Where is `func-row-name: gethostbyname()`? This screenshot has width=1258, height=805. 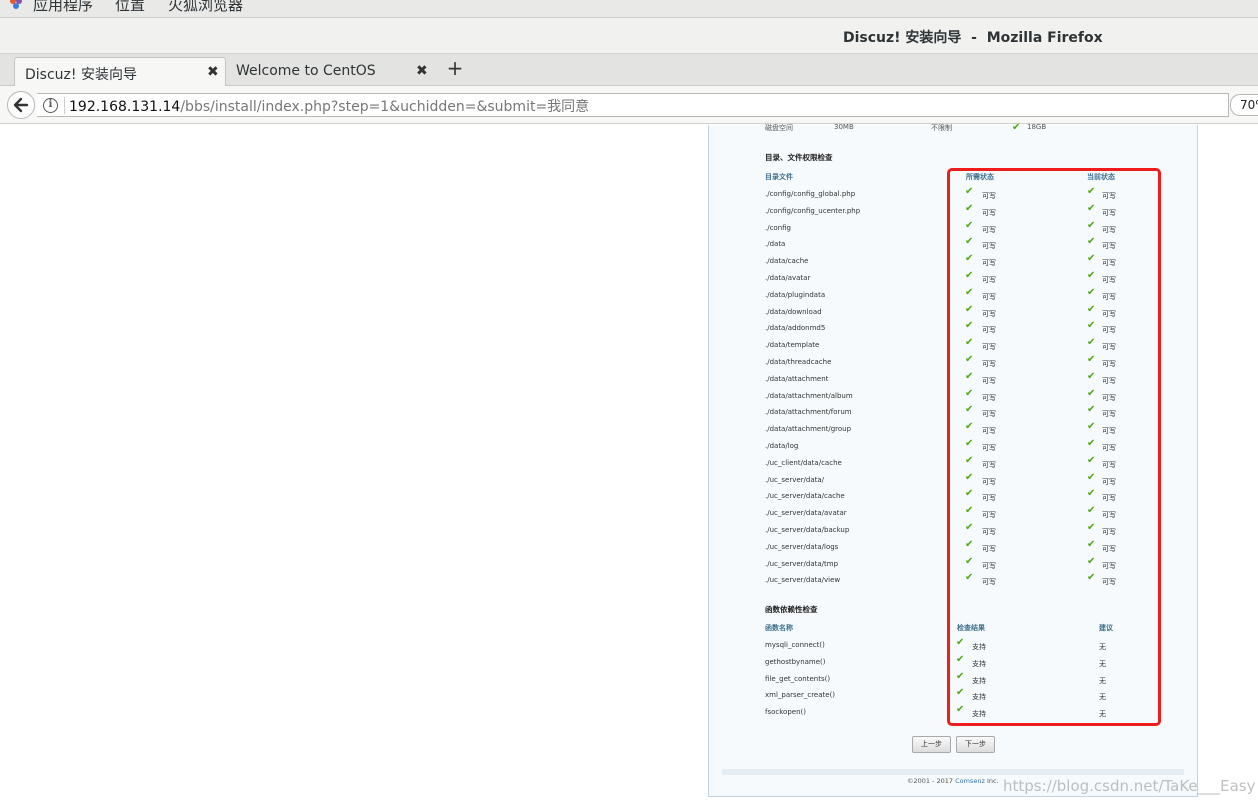 func-row-name: gethostbyname() is located at coordinates (795, 662).